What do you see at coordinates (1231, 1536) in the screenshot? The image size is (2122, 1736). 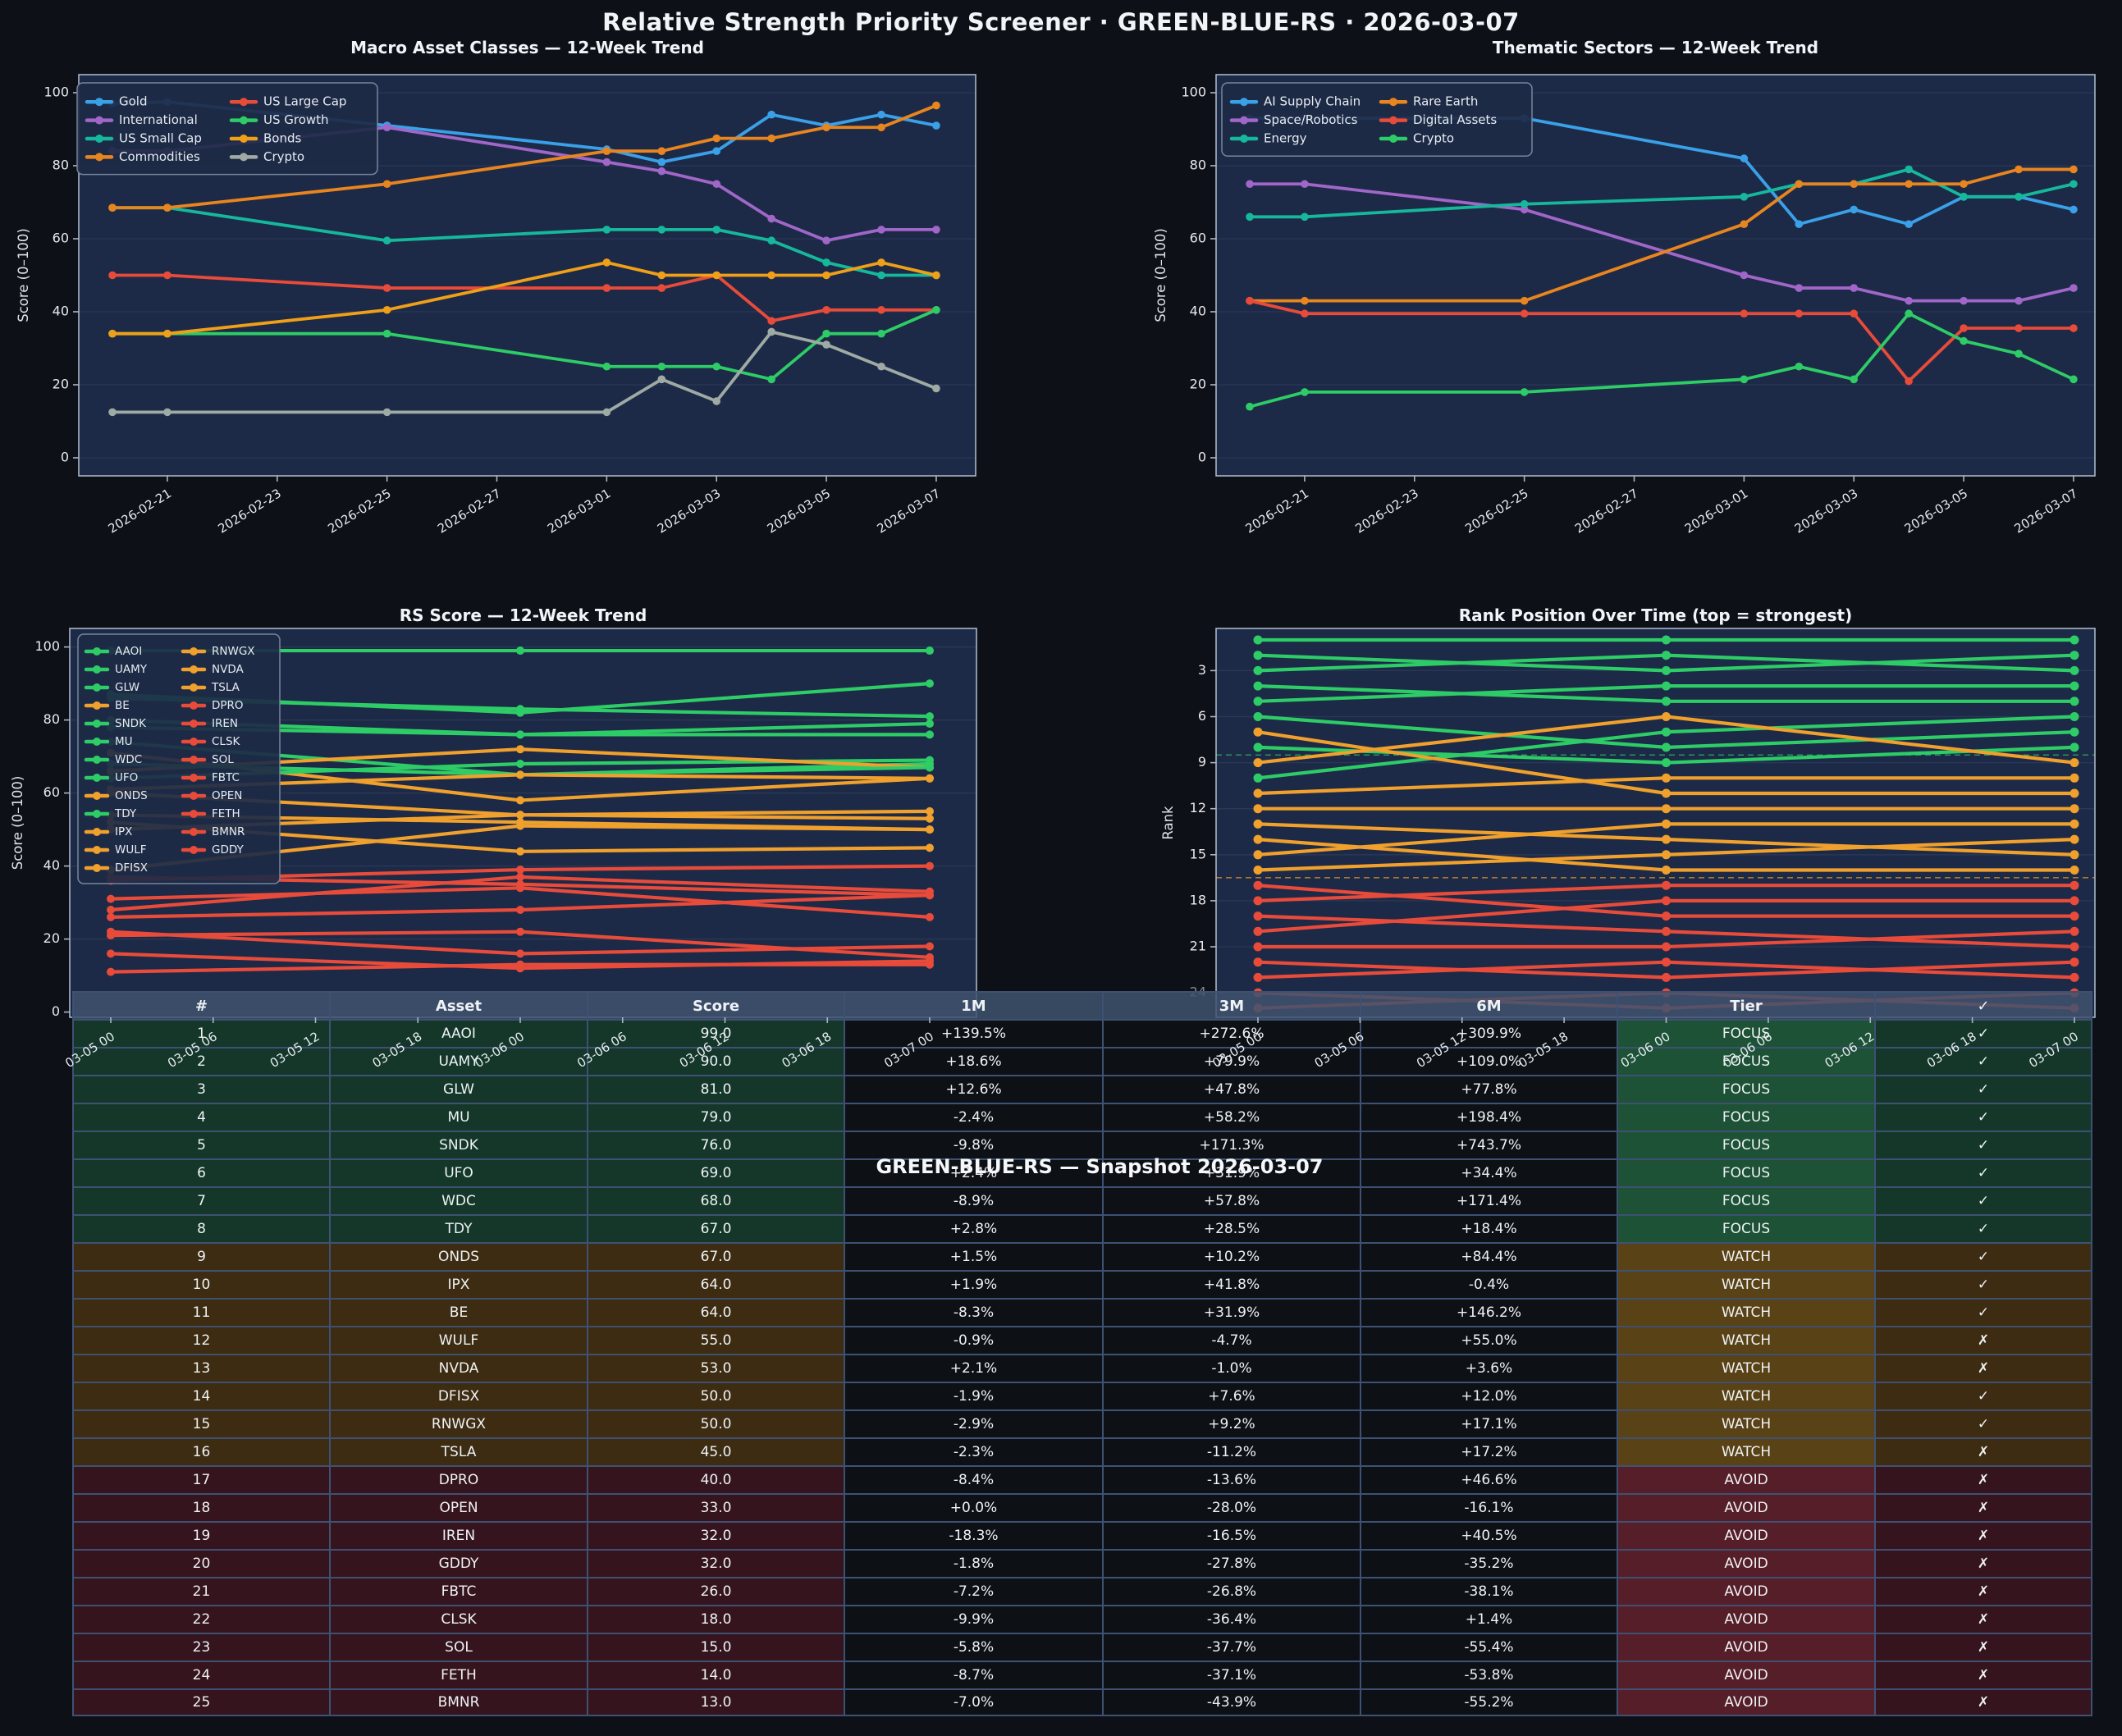 I see `cell-3m: -16.5%` at bounding box center [1231, 1536].